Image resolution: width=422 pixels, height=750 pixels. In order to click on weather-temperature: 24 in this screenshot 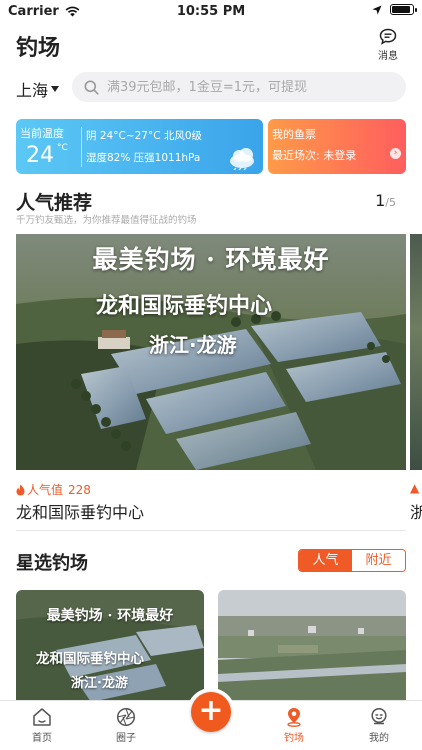, I will do `click(40, 155)`.